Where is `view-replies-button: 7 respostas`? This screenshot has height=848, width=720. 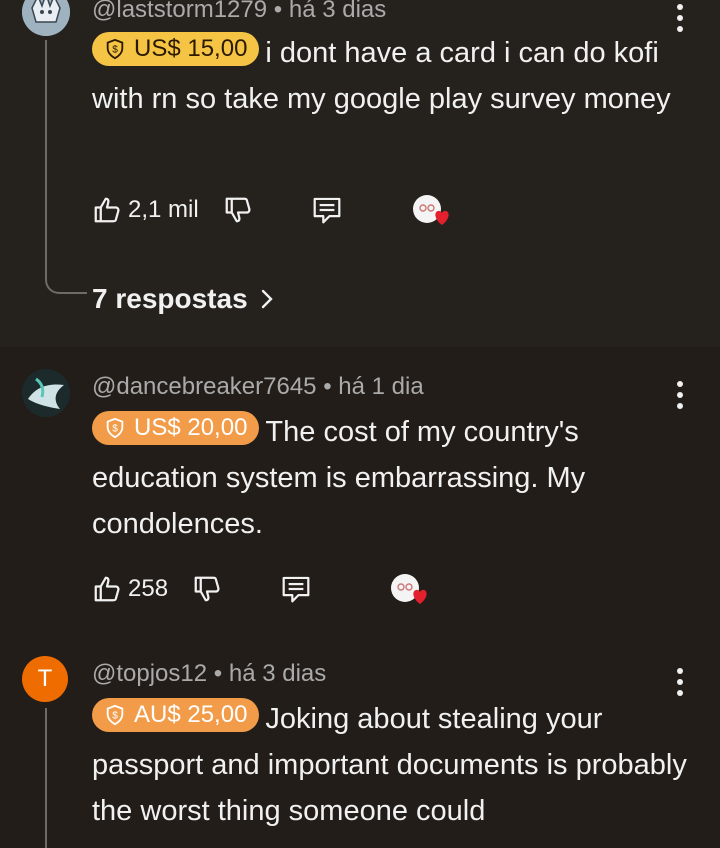 view-replies-button: 7 respostas is located at coordinates (183, 299).